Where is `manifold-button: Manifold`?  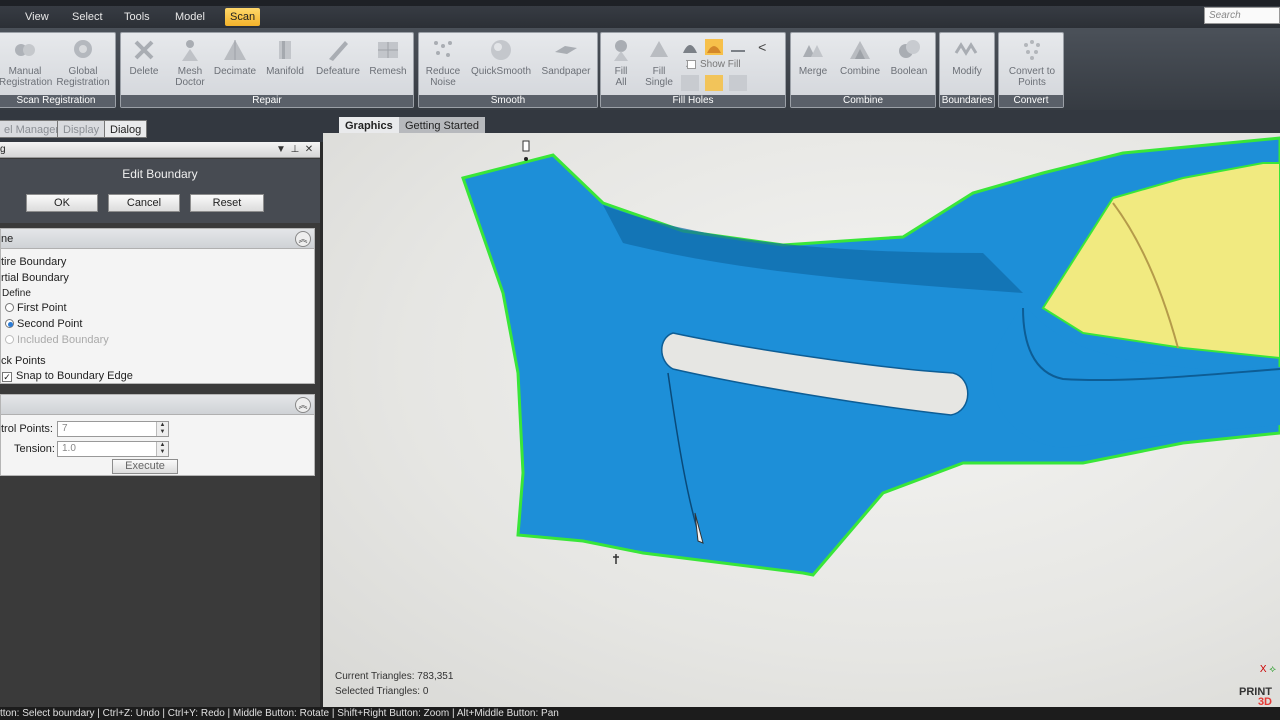 manifold-button: Manifold is located at coordinates (285, 64).